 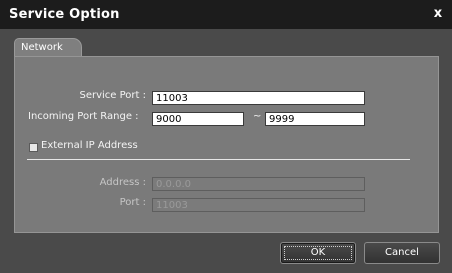 I want to click on address-input, so click(x=258, y=184).